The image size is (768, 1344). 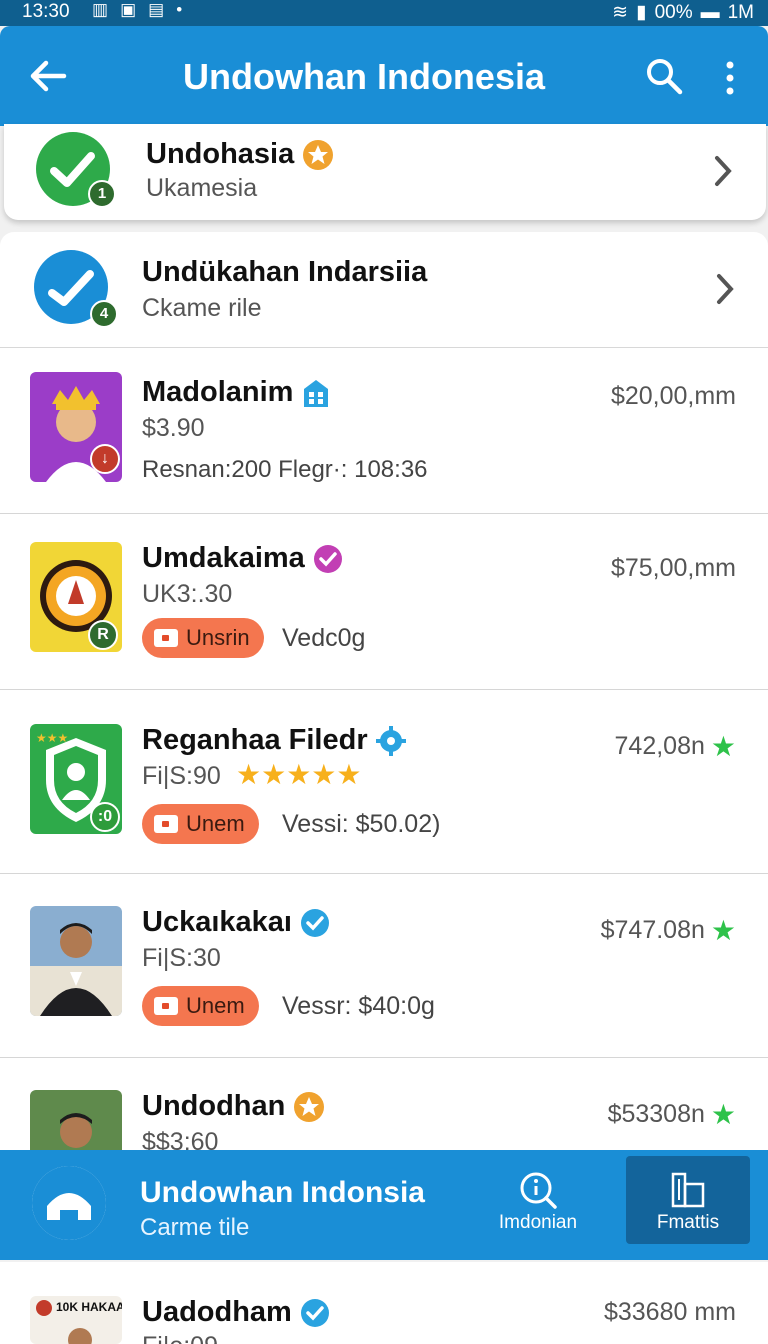 What do you see at coordinates (673, 12) in the screenshot?
I see `battery-text: 00%` at bounding box center [673, 12].